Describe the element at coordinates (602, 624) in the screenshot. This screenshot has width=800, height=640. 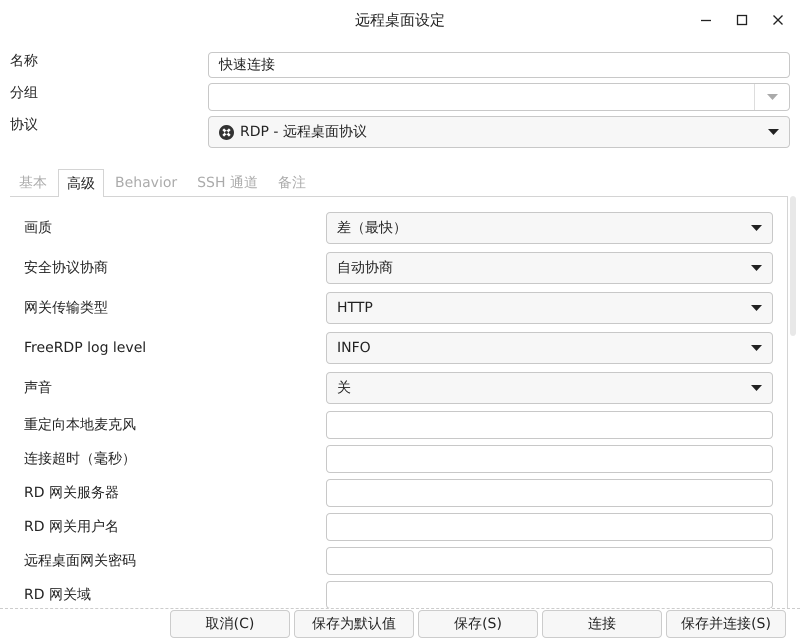
I see `dialog-button: 连接` at that location.